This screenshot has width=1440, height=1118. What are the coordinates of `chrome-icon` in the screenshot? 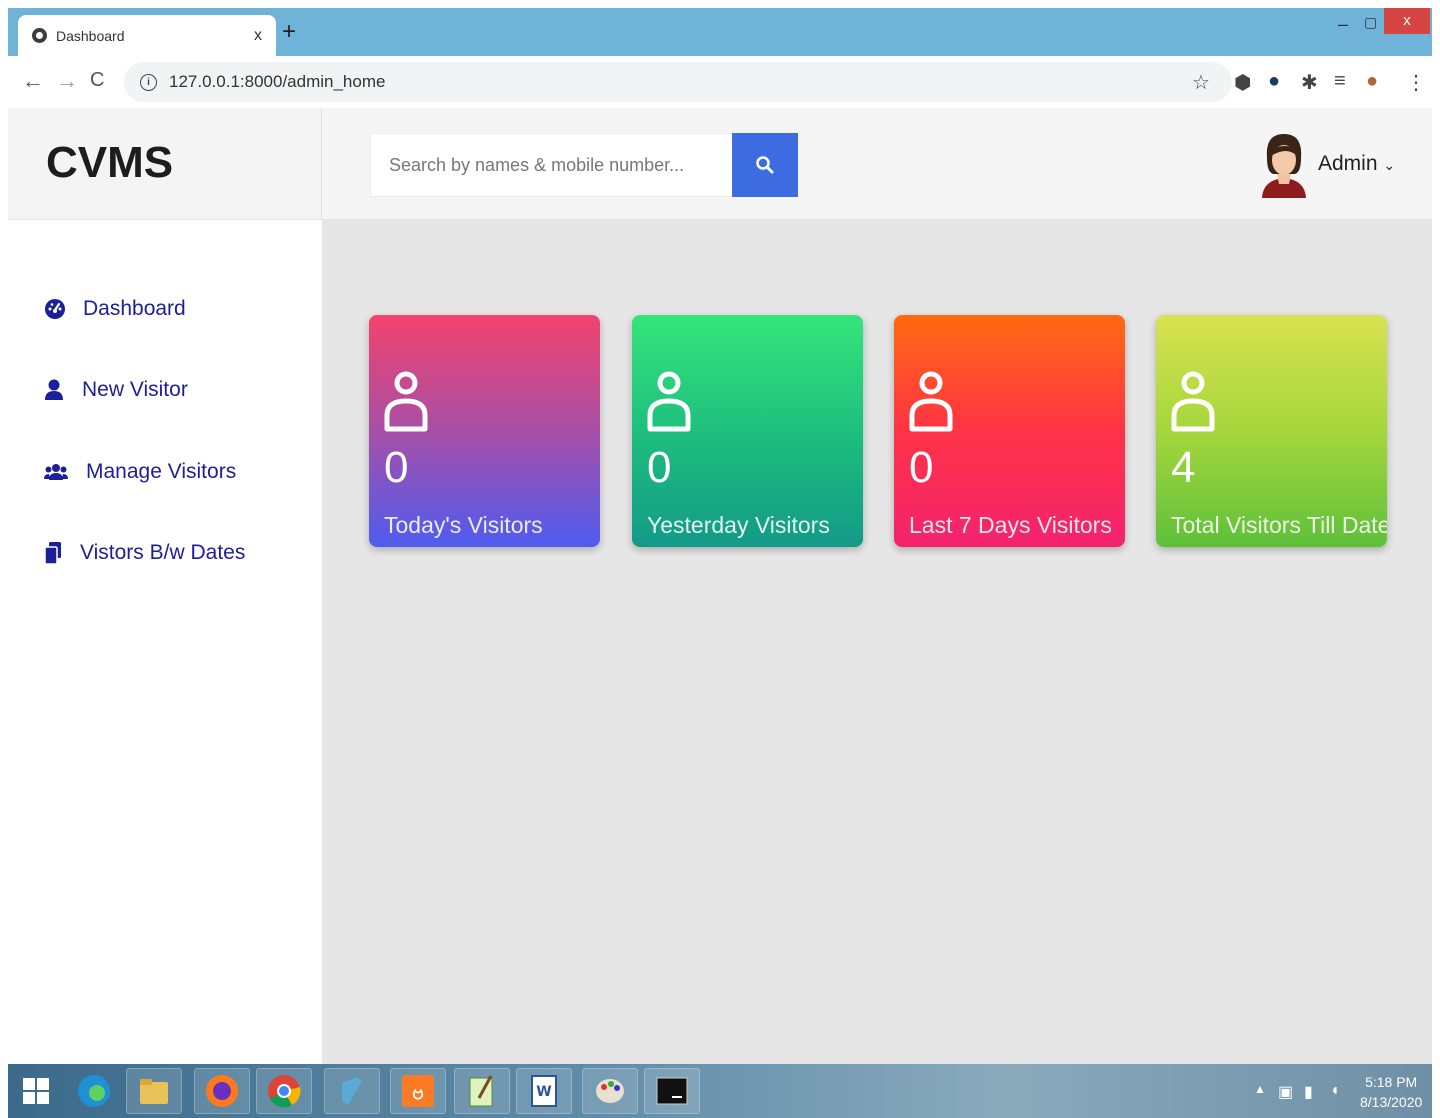 It's located at (284, 1091).